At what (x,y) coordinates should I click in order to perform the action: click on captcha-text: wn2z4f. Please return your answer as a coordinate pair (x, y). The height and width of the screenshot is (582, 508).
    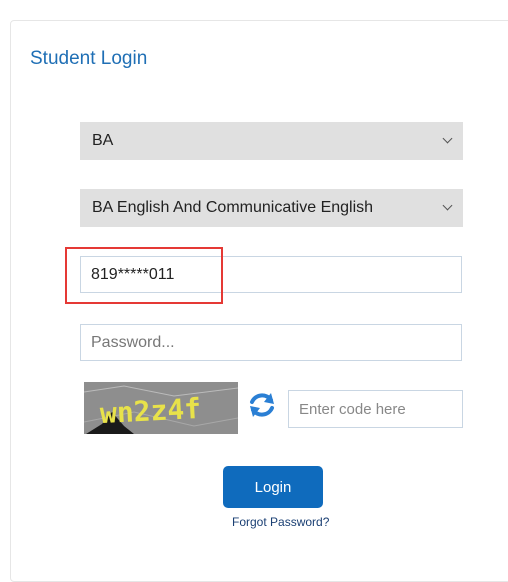
    Looking at the image, I should click on (150, 411).